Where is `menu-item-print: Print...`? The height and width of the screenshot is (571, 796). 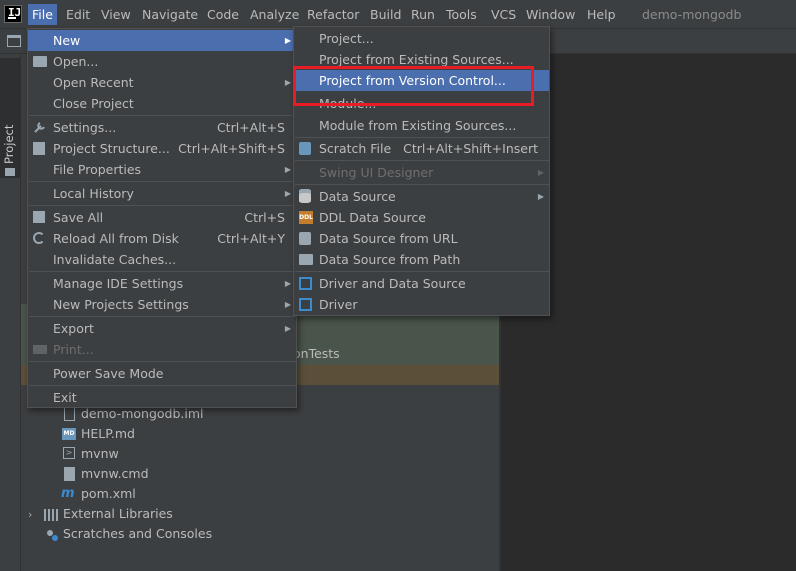 menu-item-print: Print... is located at coordinates (162, 349).